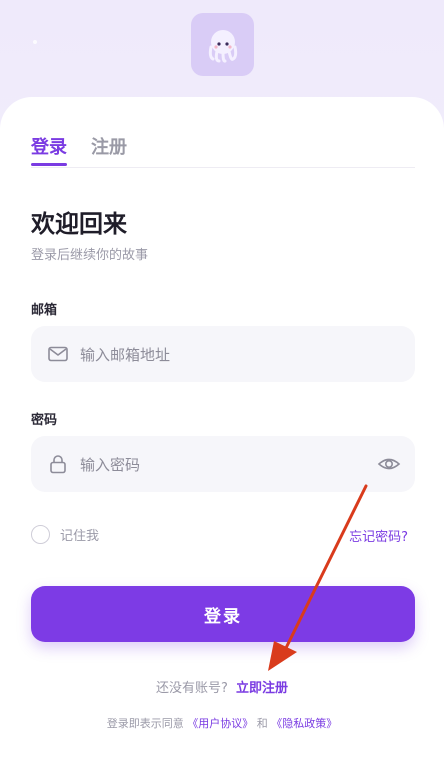 This screenshot has height=757, width=444. I want to click on password-field: 输入密码, so click(223, 464).